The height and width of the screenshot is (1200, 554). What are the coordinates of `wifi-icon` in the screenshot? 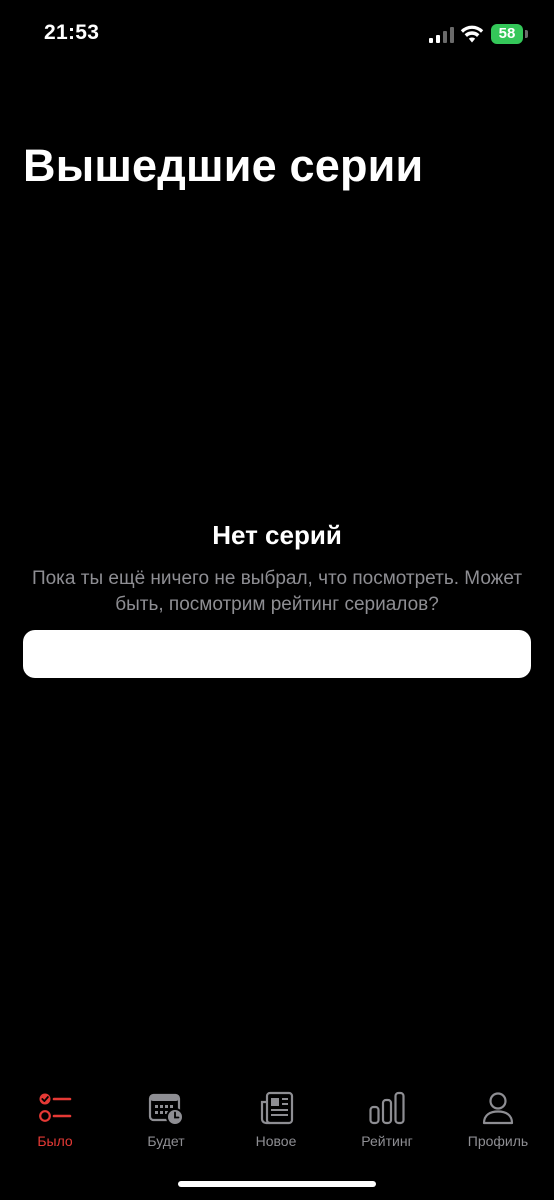 It's located at (472, 34).